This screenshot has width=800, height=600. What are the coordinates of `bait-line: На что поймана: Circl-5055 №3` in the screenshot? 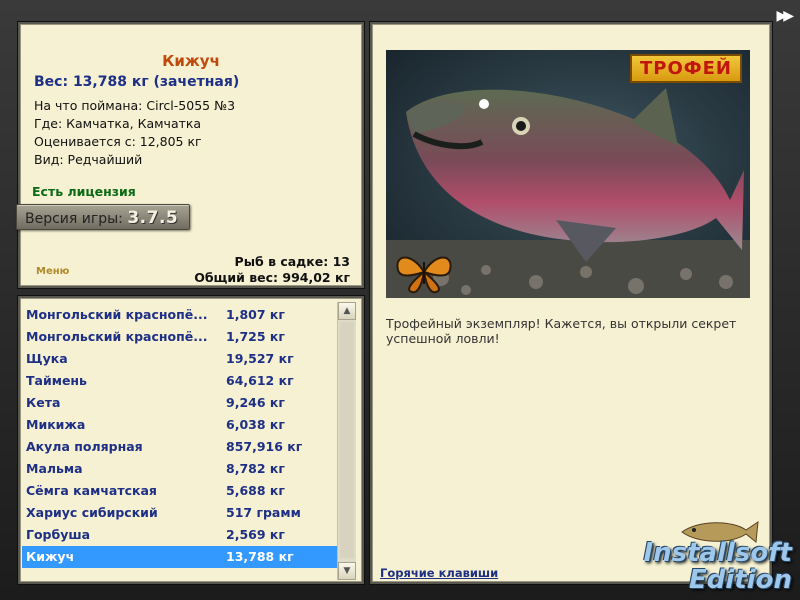 It's located at (135, 105).